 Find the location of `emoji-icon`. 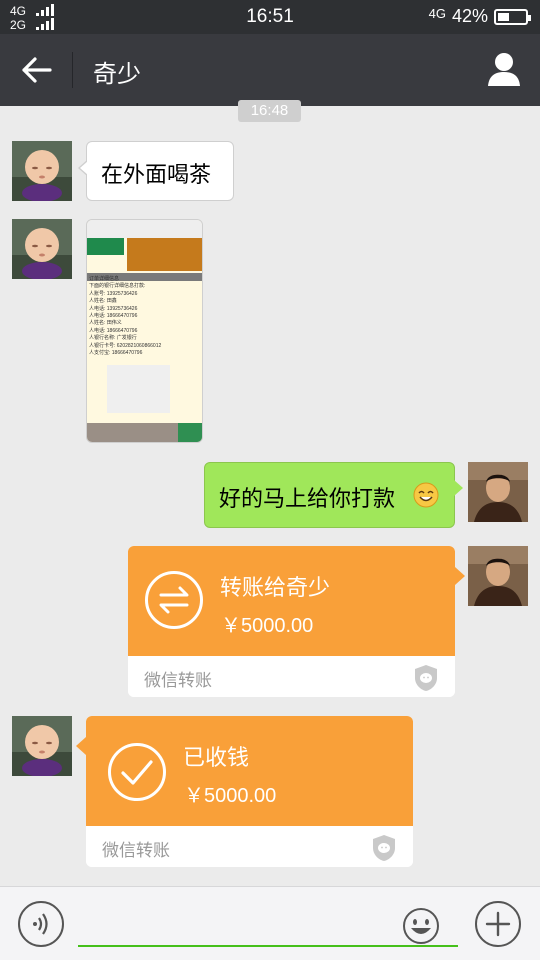

emoji-icon is located at coordinates (421, 926).